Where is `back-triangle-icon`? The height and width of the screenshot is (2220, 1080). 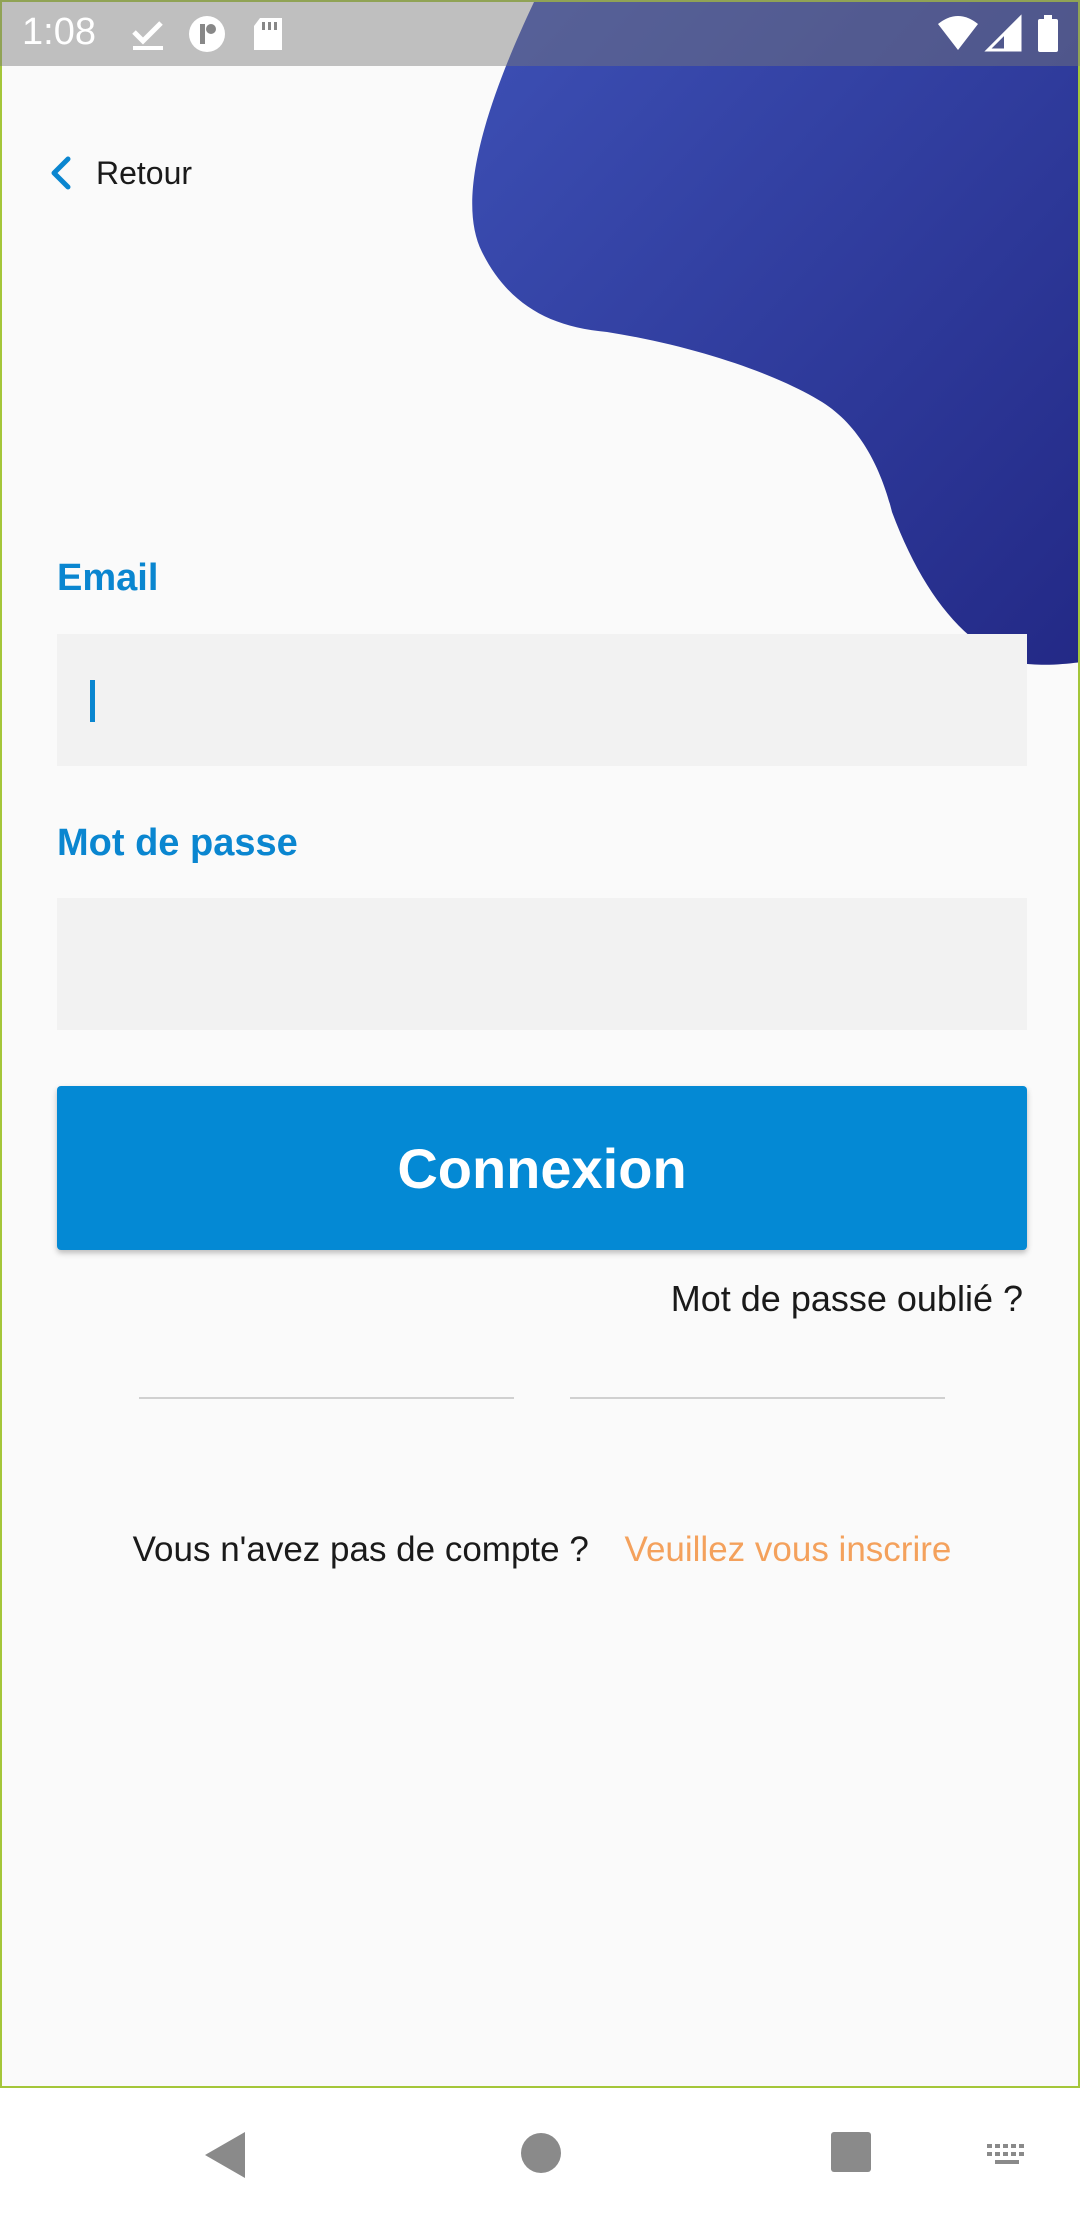 back-triangle-icon is located at coordinates (226, 2155).